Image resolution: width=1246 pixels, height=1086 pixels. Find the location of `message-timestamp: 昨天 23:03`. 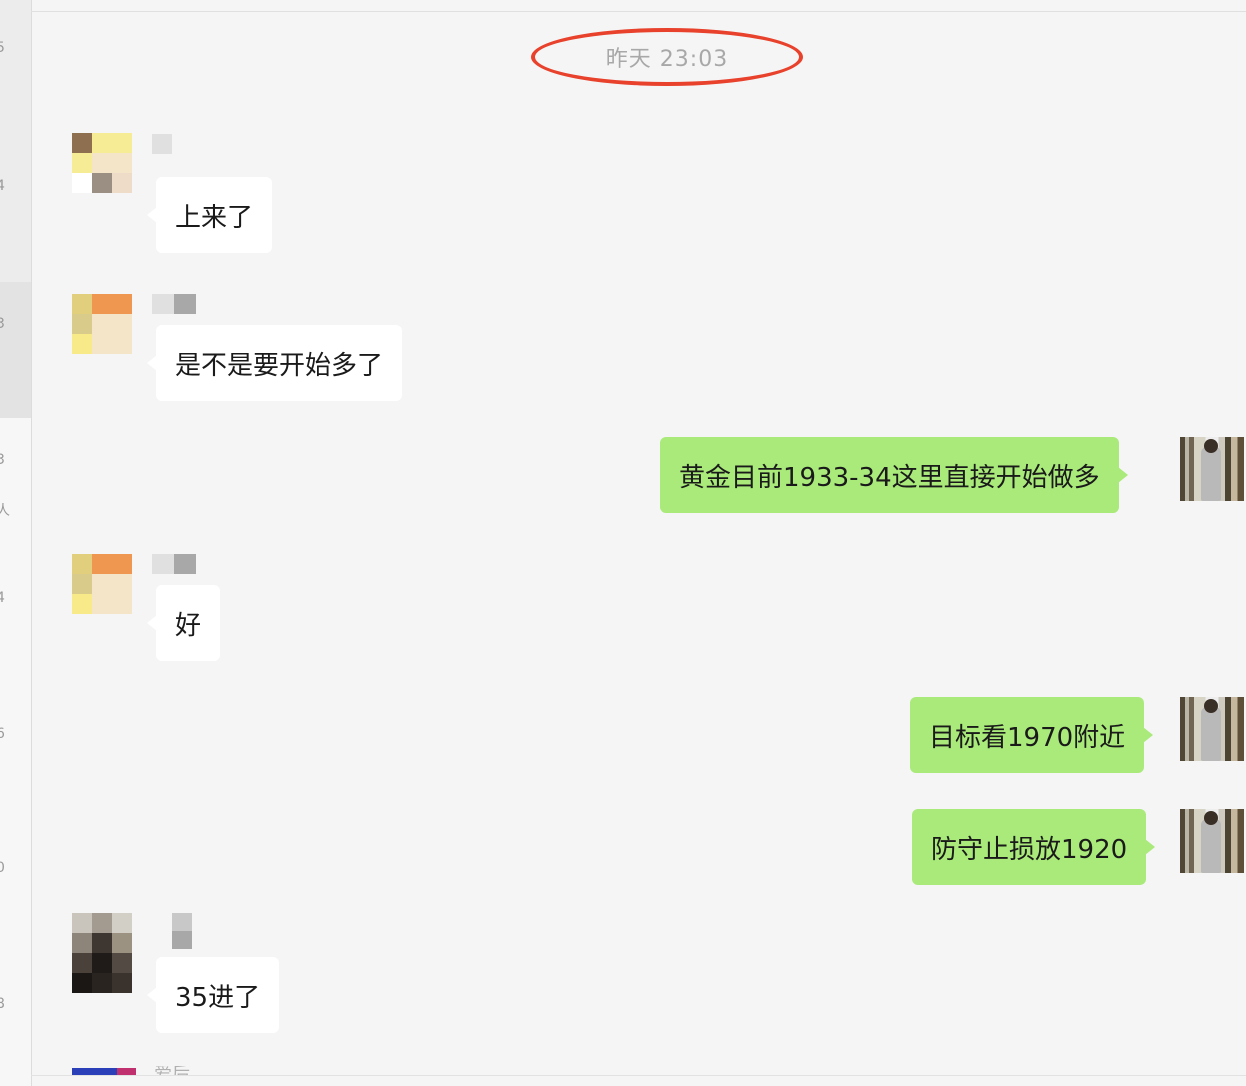

message-timestamp: 昨天 23:03 is located at coordinates (667, 57).